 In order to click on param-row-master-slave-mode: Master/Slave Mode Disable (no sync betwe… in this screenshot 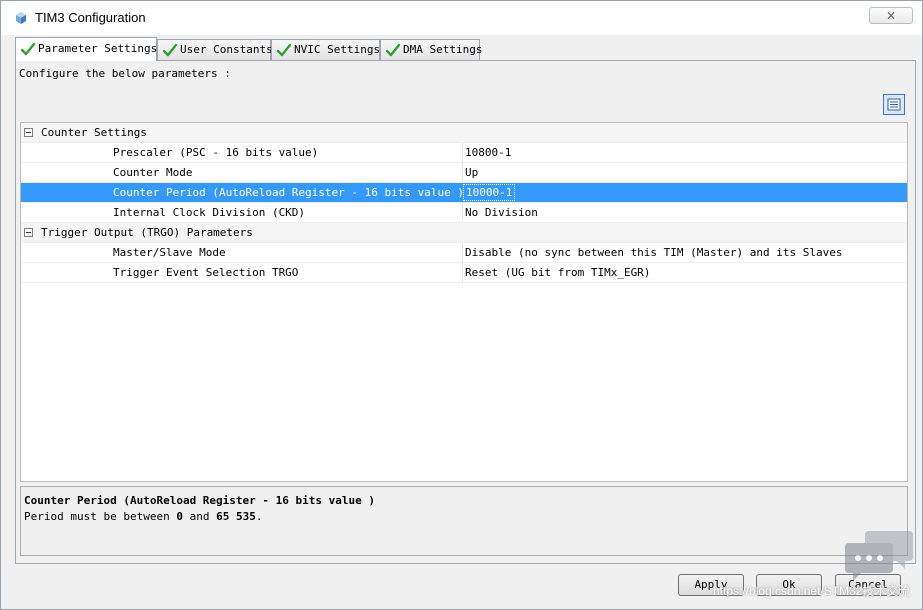, I will do `click(464, 253)`.